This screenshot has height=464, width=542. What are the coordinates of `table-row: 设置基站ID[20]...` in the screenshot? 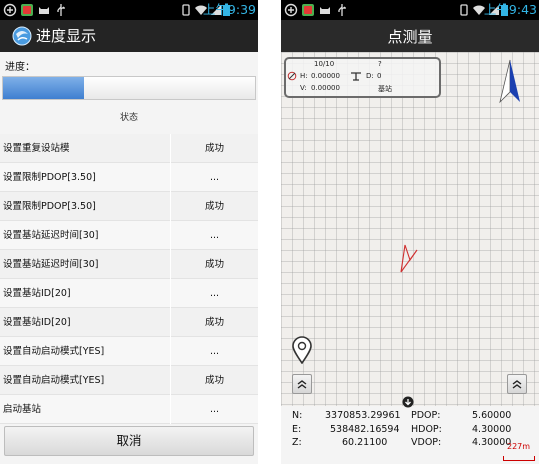 It's located at (129, 293).